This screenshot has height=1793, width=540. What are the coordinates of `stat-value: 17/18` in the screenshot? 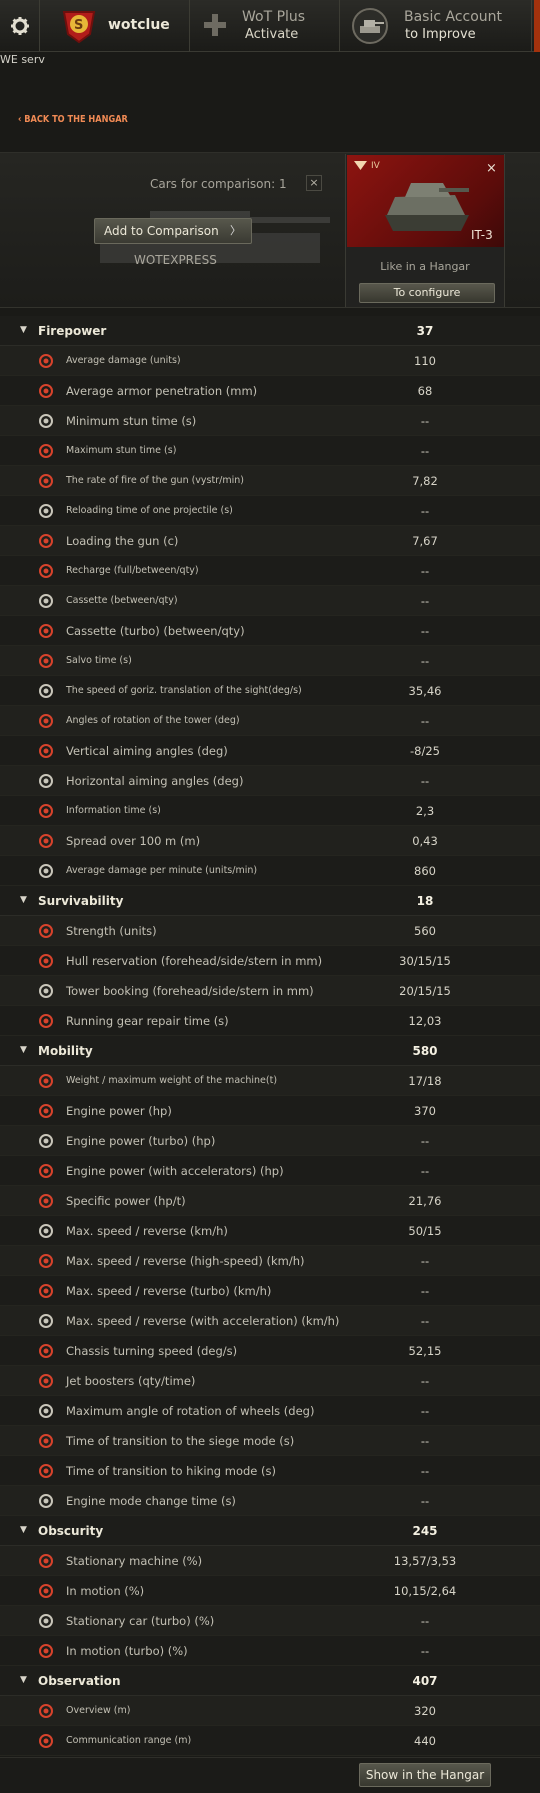 It's located at (425, 1081).